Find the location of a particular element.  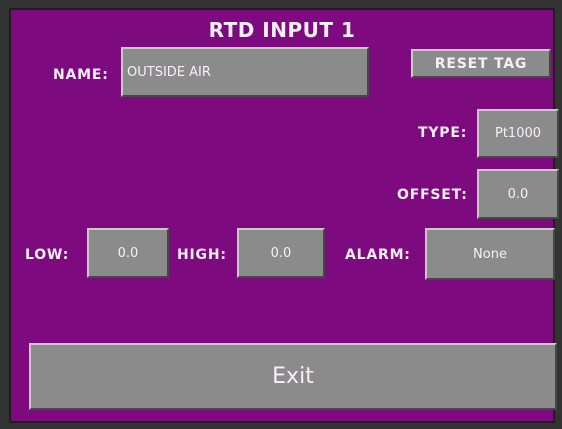

type-label: TYPE: is located at coordinates (443, 133).